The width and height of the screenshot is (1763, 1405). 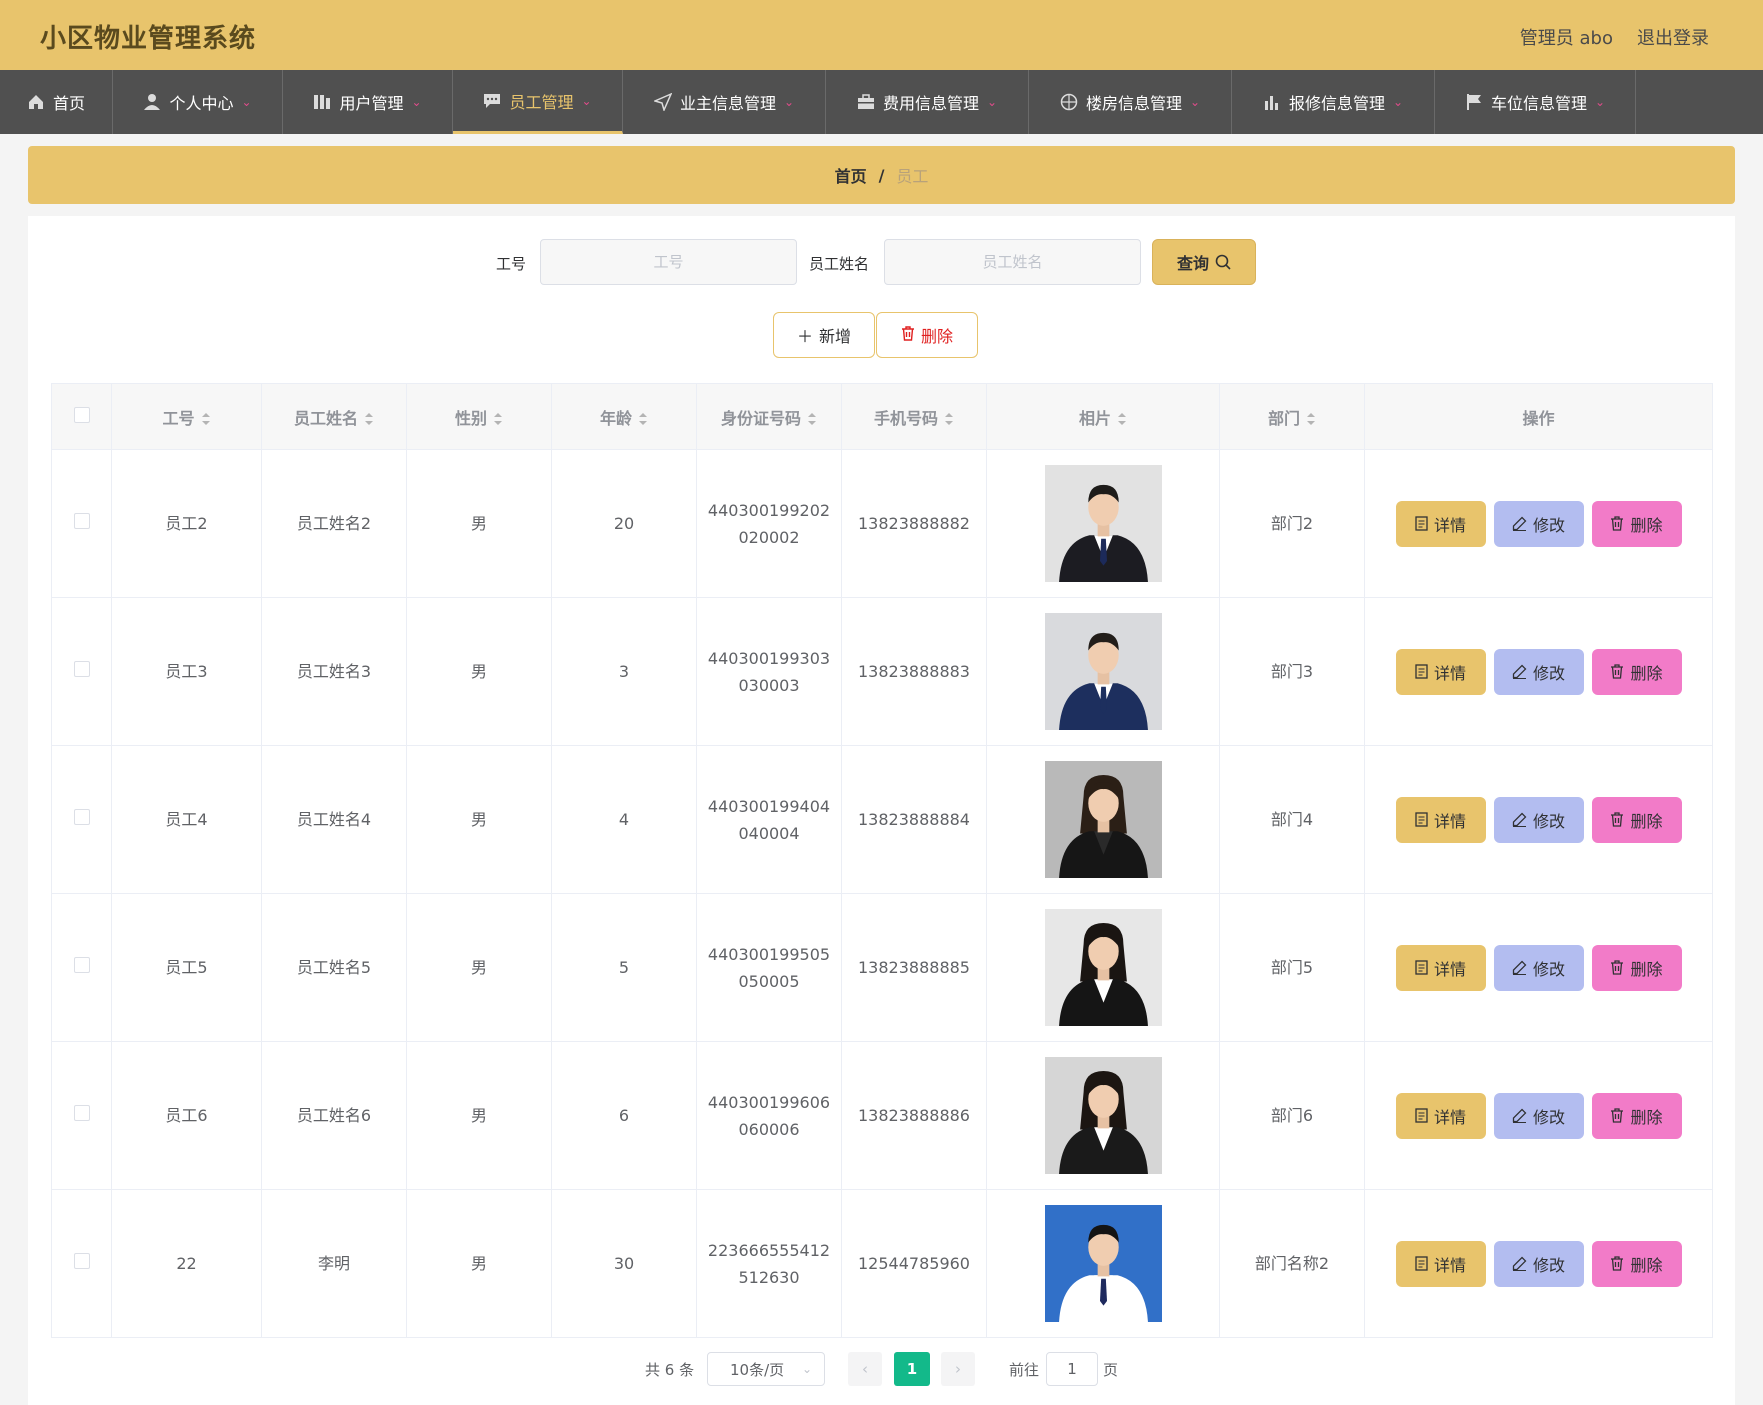 I want to click on select-all-checkbox, so click(x=81, y=414).